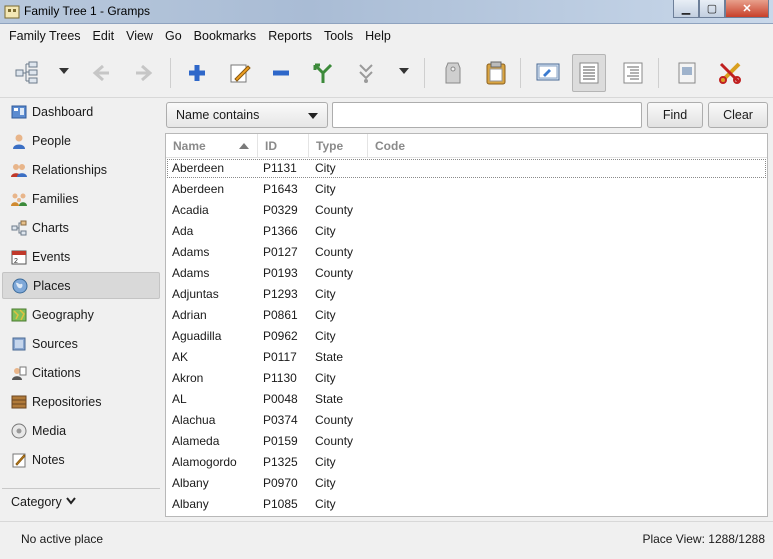 The width and height of the screenshot is (773, 559). What do you see at coordinates (466, 504) in the screenshot?
I see `table-row: Albany P1085 City` at bounding box center [466, 504].